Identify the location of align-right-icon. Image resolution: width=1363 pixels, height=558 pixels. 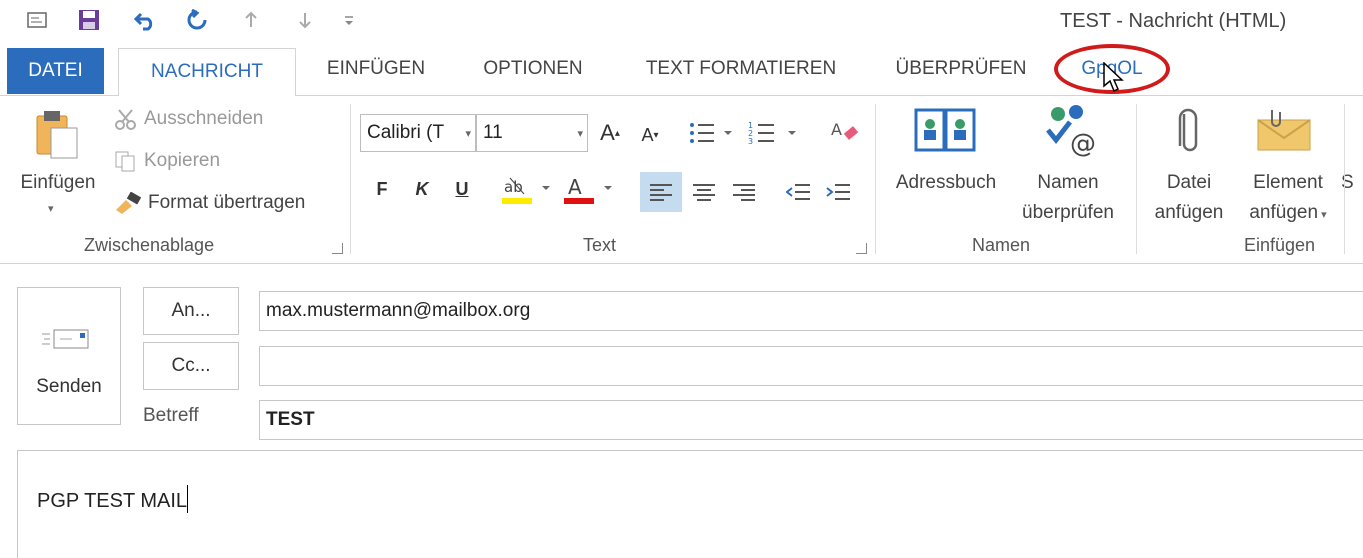
(744, 192).